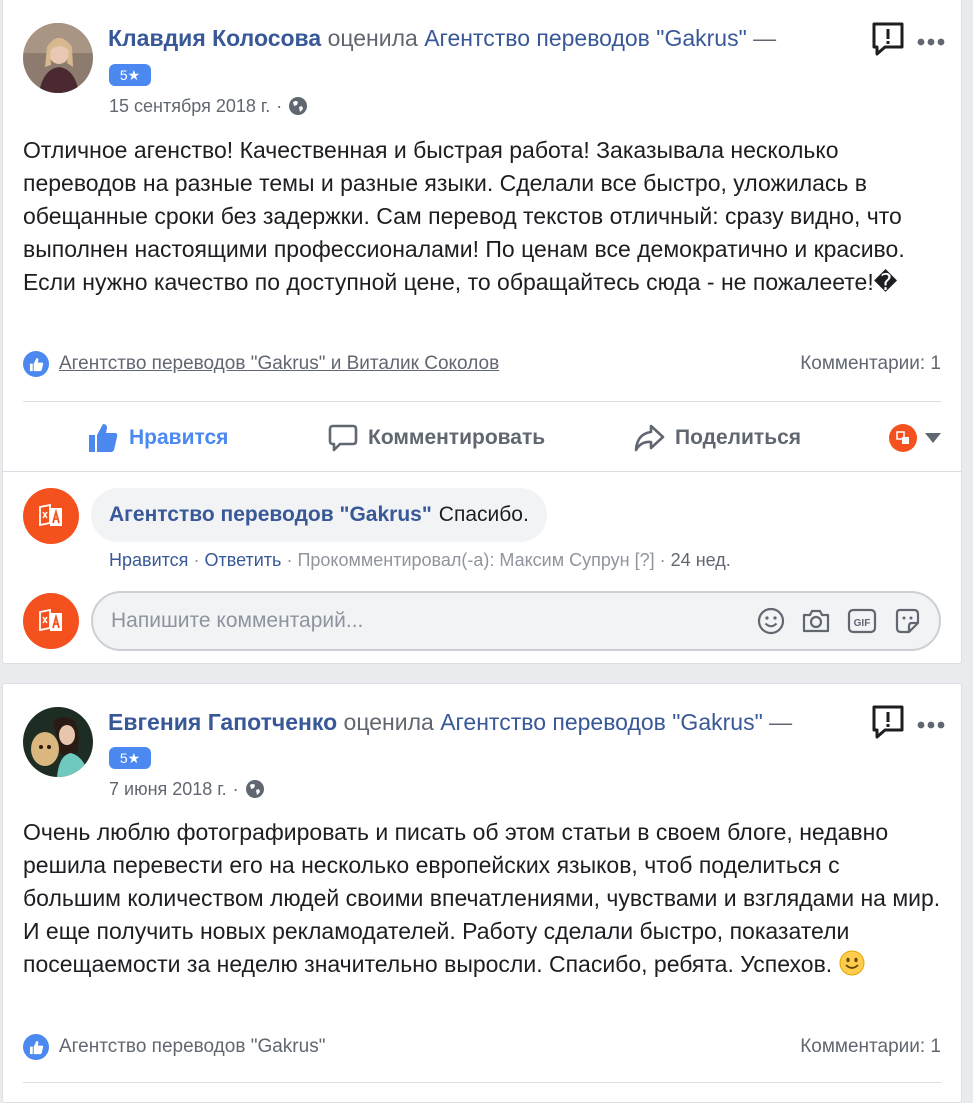 The width and height of the screenshot is (973, 1103). What do you see at coordinates (862, 623) in the screenshot?
I see `svg-text: GIF` at bounding box center [862, 623].